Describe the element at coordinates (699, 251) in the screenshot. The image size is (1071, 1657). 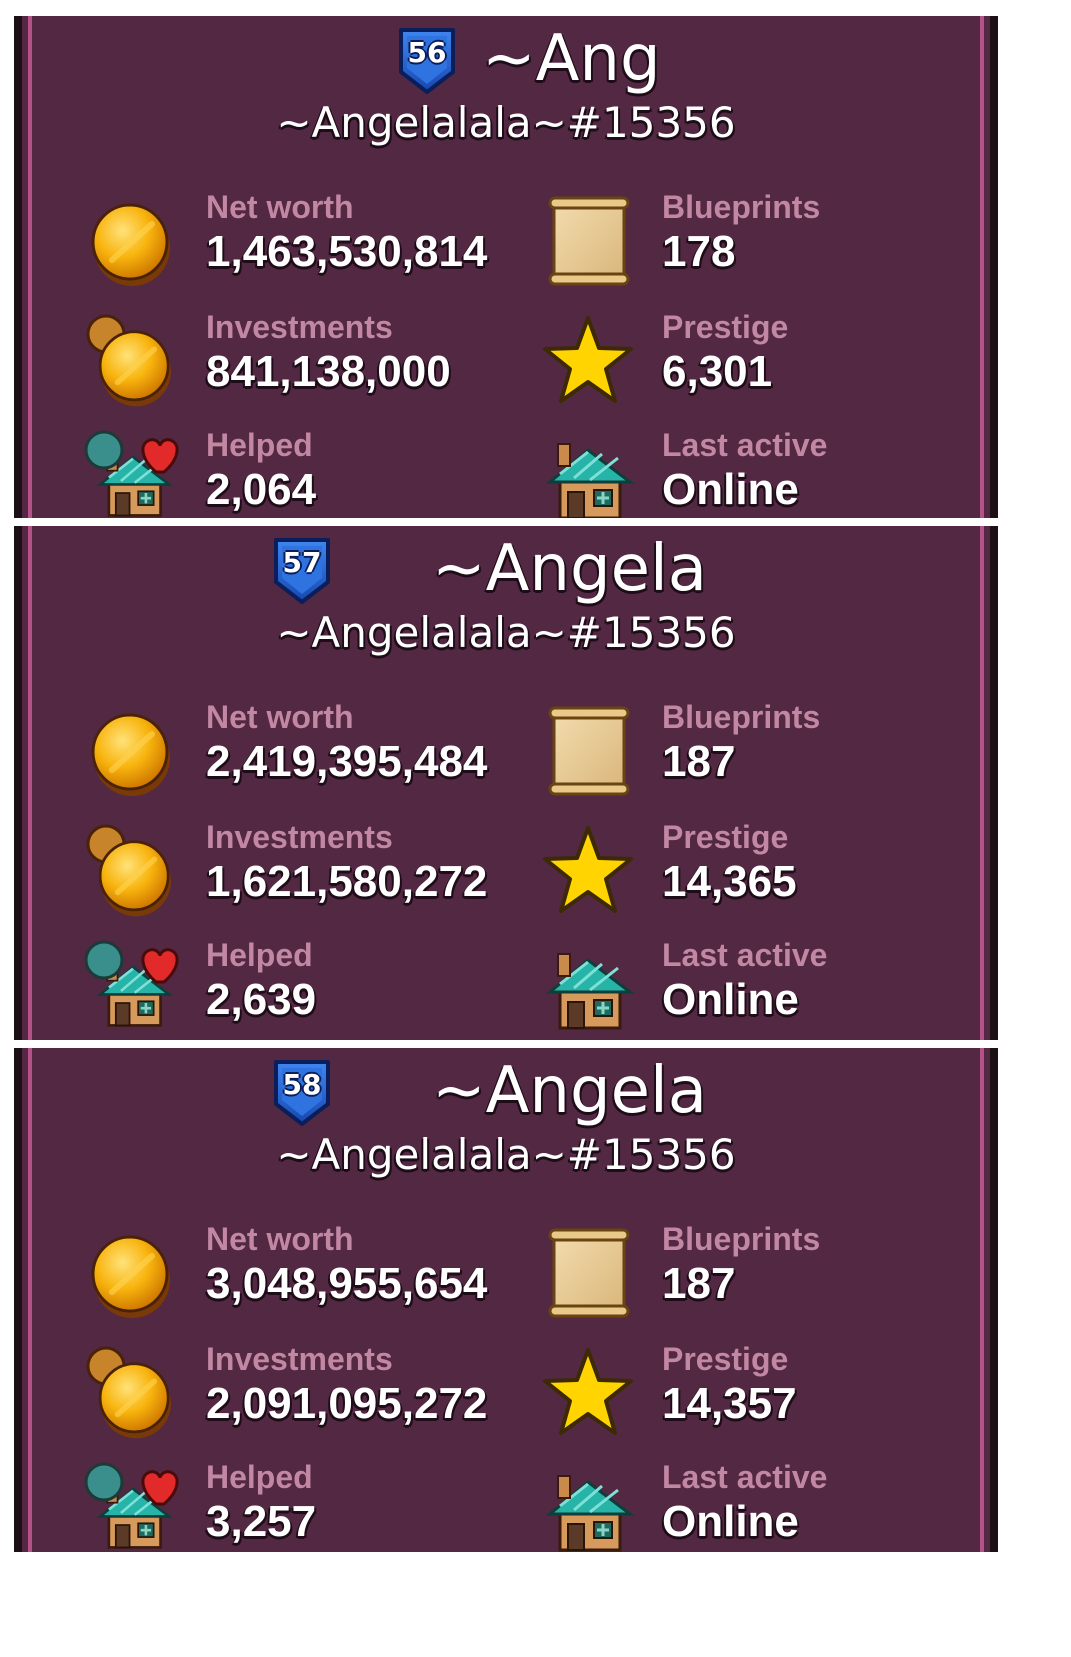
I see `stat-value: 178` at that location.